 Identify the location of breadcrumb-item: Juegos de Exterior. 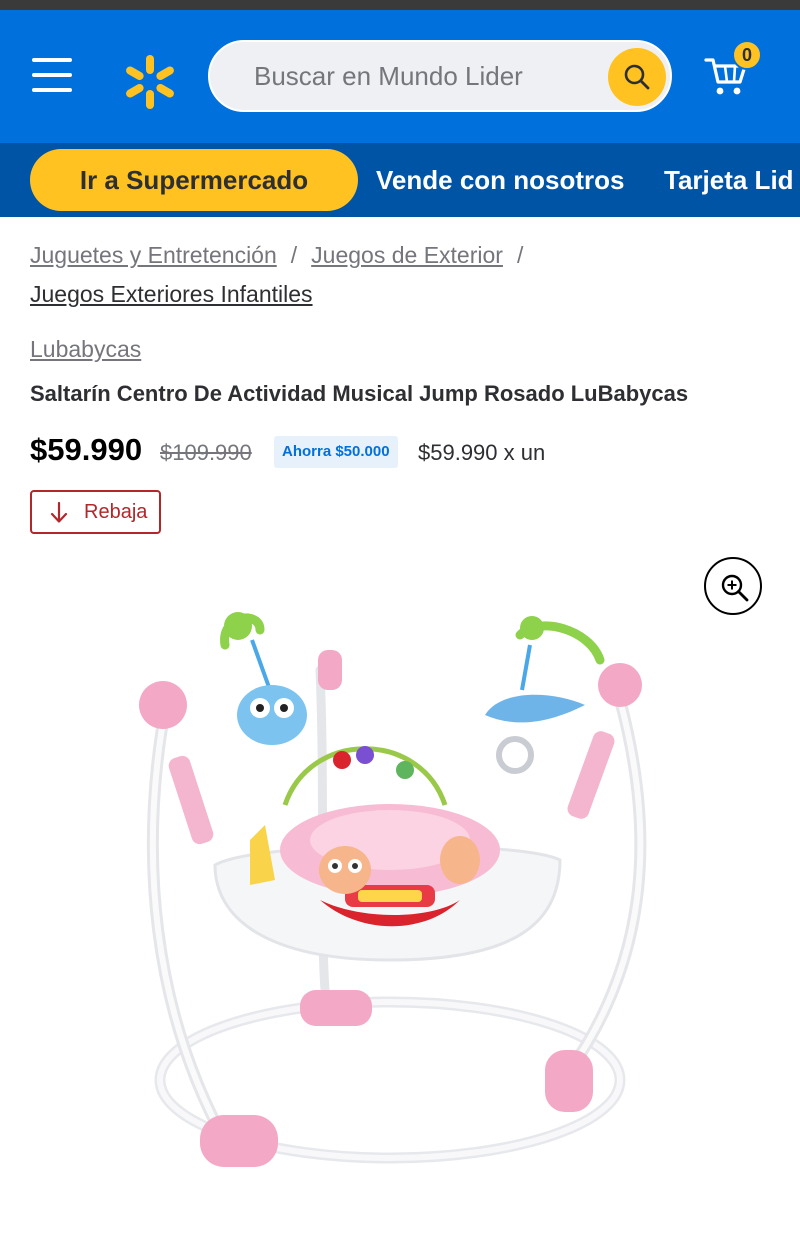
(407, 255).